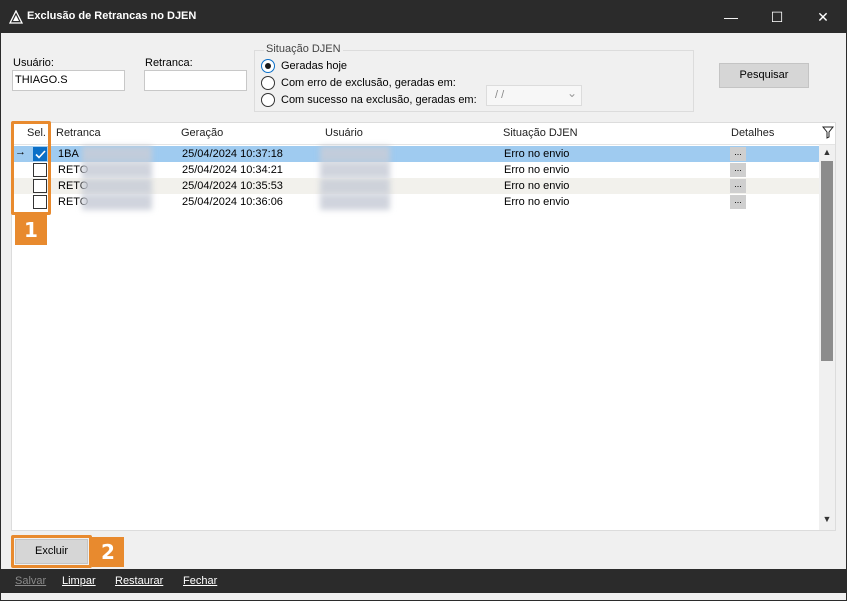 The height and width of the screenshot is (601, 847). I want to click on scroll-thumb, so click(827, 261).